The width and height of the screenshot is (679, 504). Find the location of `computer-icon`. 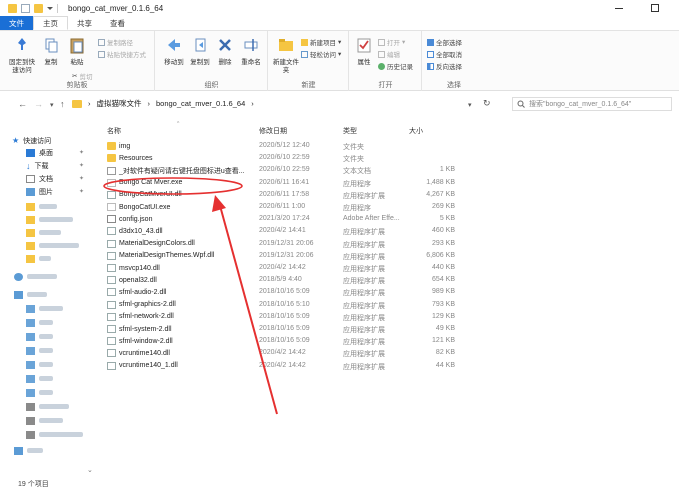

computer-icon is located at coordinates (18, 294).